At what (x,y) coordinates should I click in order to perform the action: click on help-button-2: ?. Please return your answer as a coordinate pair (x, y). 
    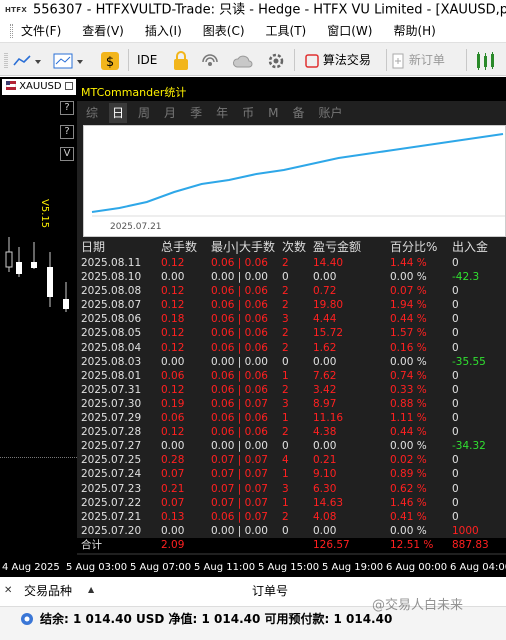
    Looking at the image, I should click on (67, 132).